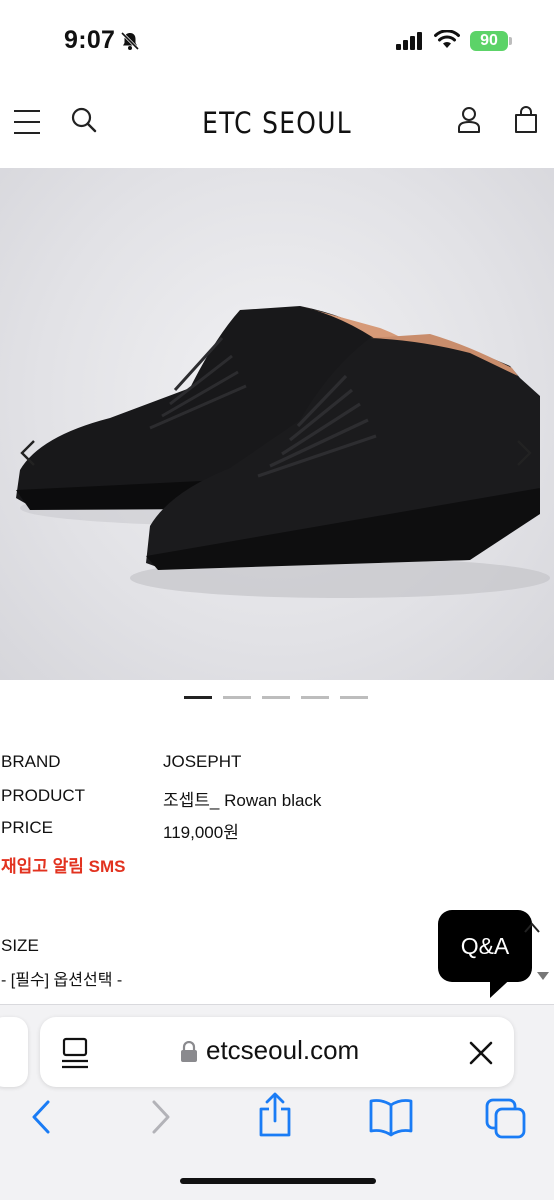 This screenshot has width=554, height=1200. What do you see at coordinates (543, 976) in the screenshot?
I see `chevron-down-icon` at bounding box center [543, 976].